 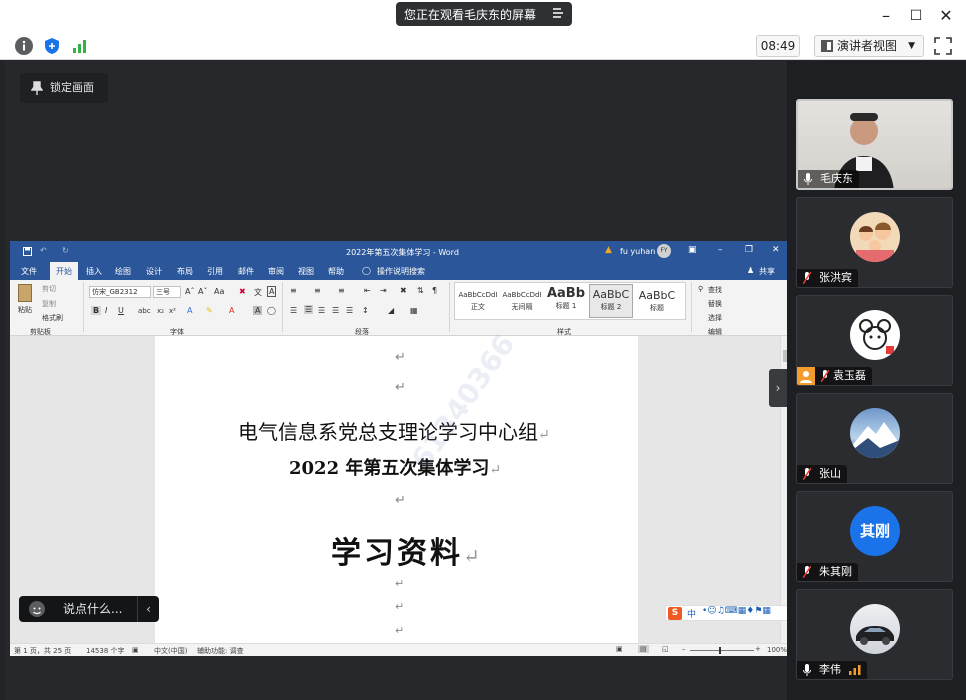 I want to click on save-icon, so click(x=27, y=251).